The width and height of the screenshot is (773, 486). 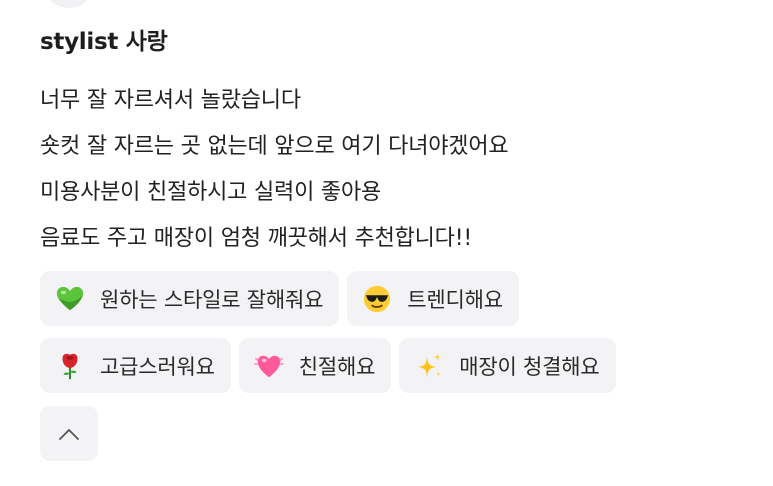 I want to click on keyword-label: 친절해요, so click(x=337, y=366).